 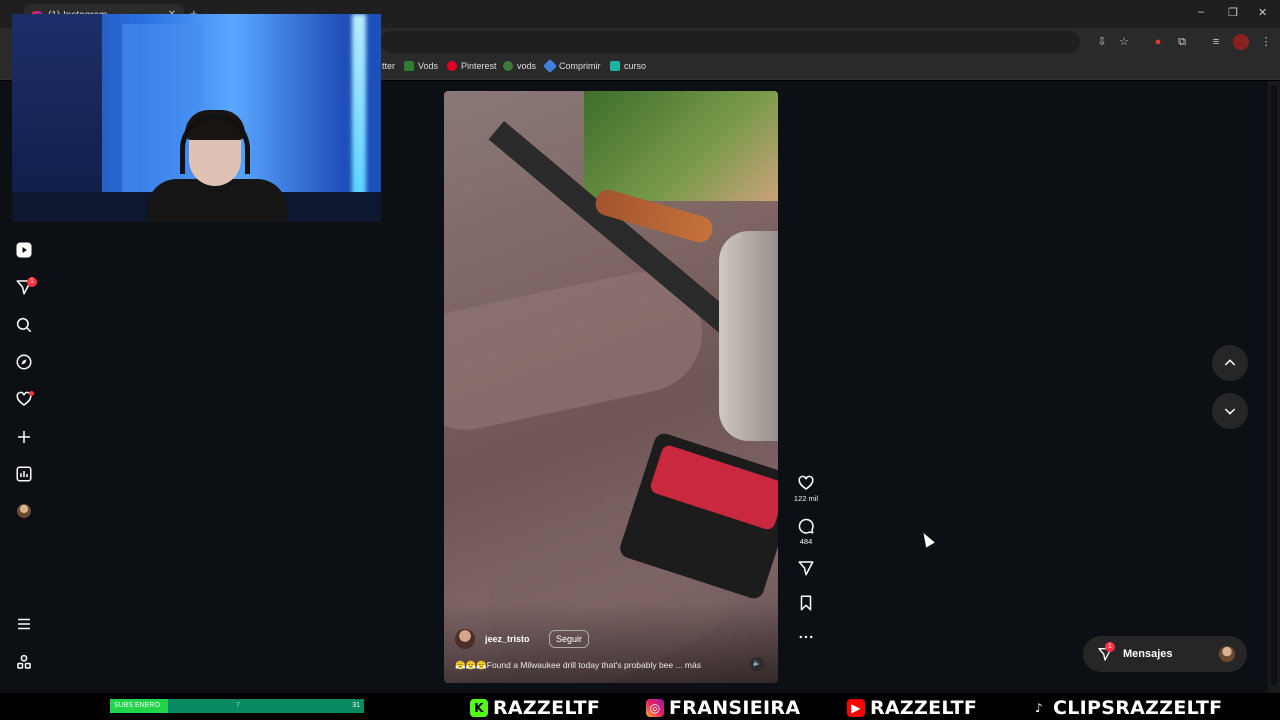 I want to click on share-action, so click(x=806, y=568).